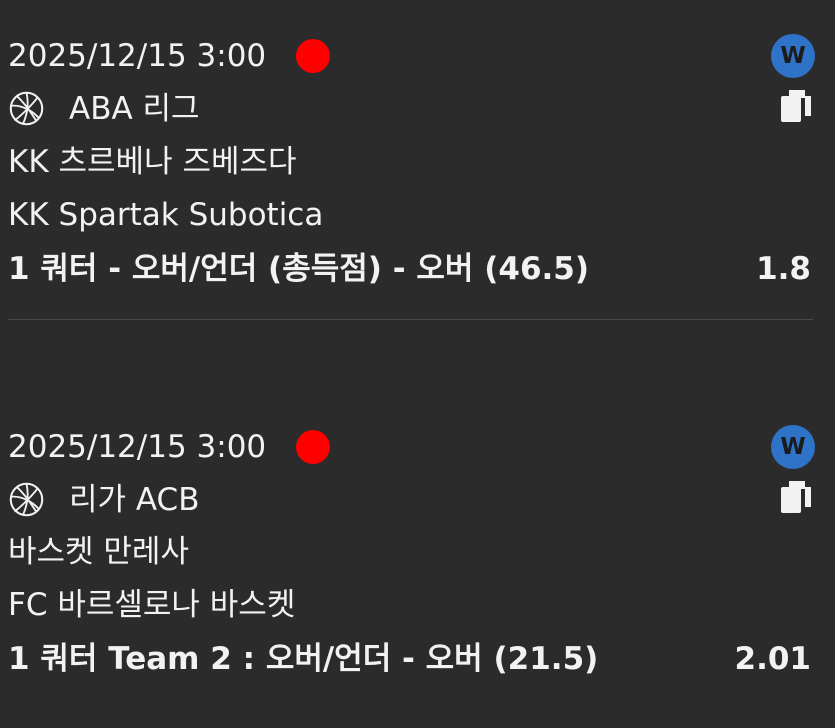 Image resolution: width=835 pixels, height=728 pixels. I want to click on home-team: KK 츠르베나 즈베즈다, so click(152, 162).